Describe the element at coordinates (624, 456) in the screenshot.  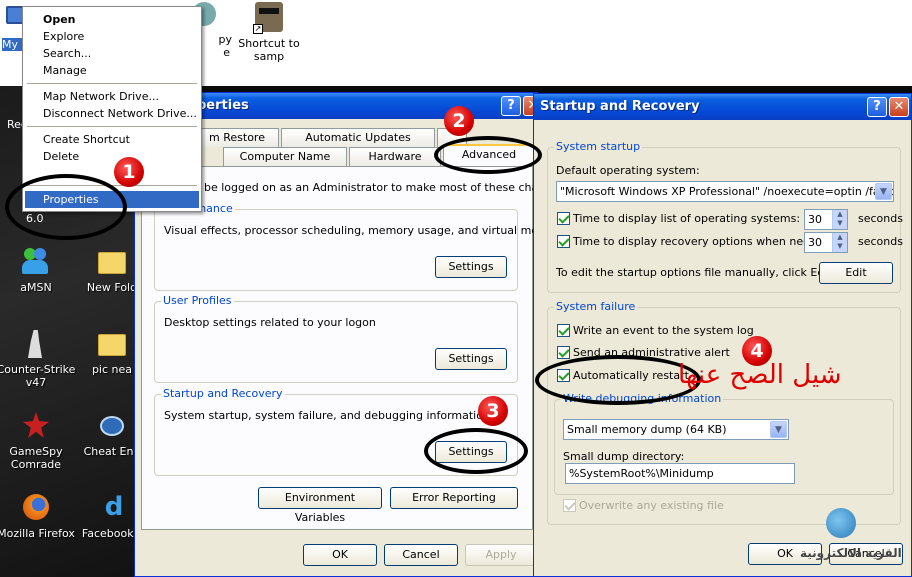
I see `dump-dir-label: Small dump directory:` at that location.